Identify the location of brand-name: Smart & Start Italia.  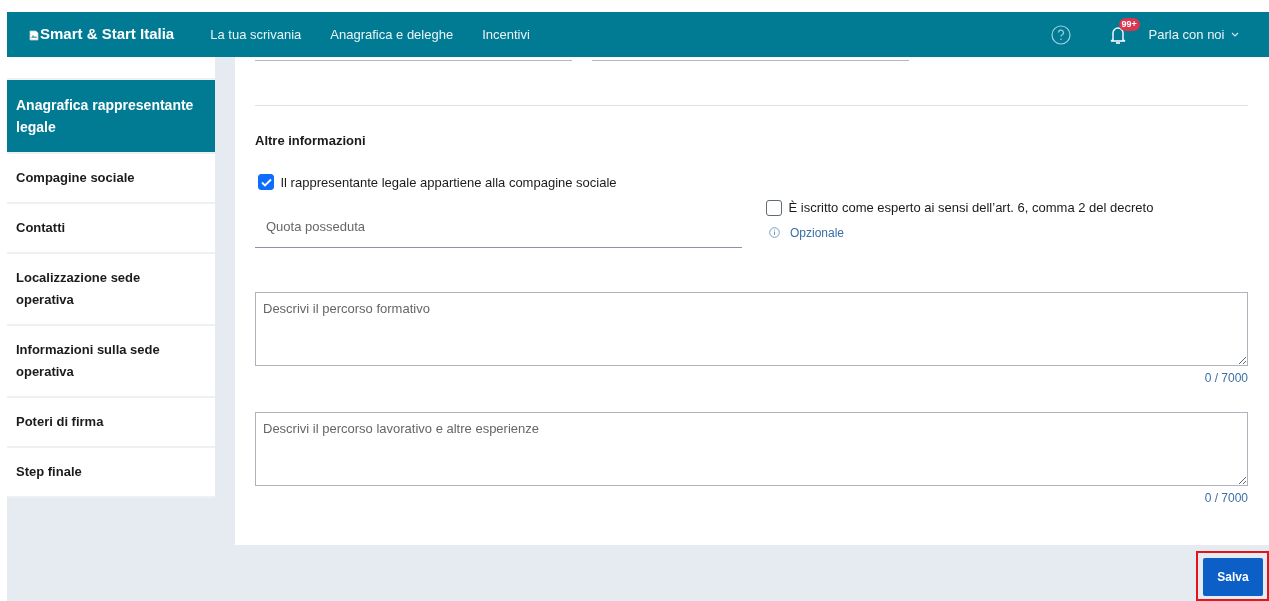
(107, 34).